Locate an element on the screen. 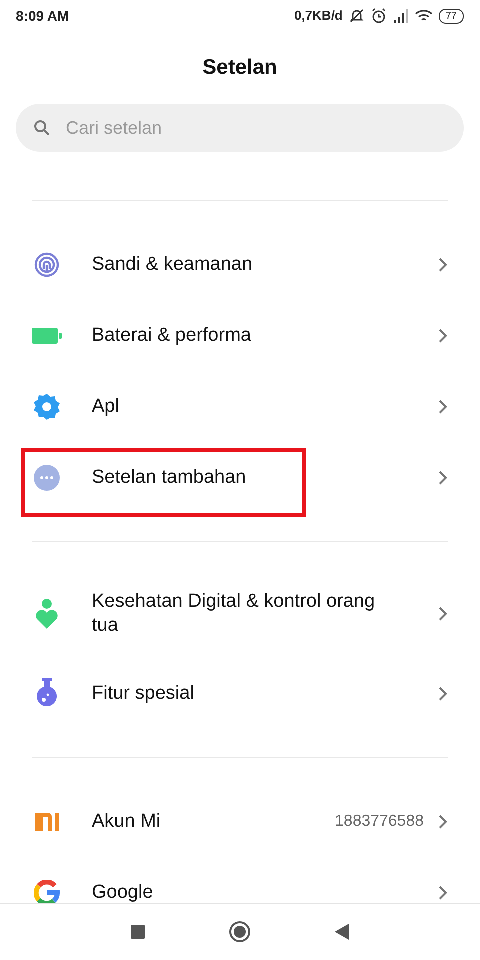 The width and height of the screenshot is (480, 960). alarm-icon is located at coordinates (378, 16).